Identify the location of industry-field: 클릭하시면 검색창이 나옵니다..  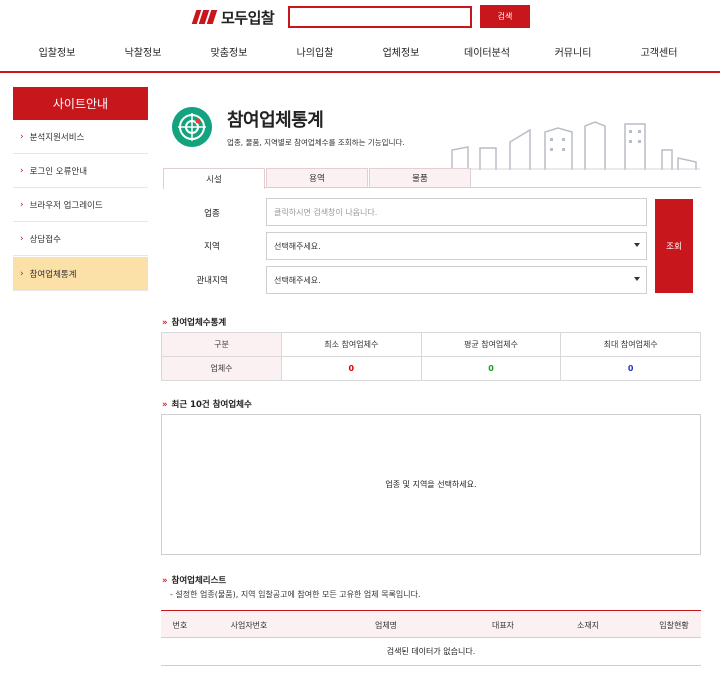
(456, 212).